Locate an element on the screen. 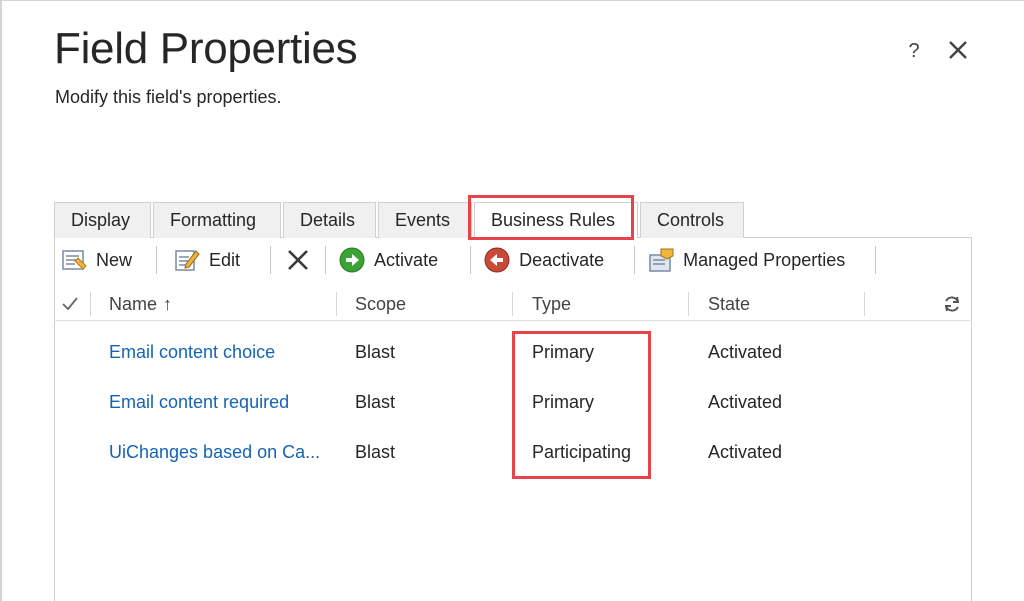 The width and height of the screenshot is (1024, 601). tab-controls: Controls is located at coordinates (692, 220).